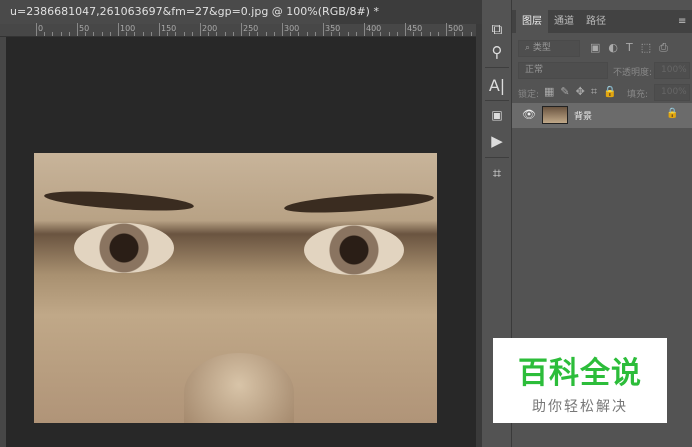 The image size is (692, 447). I want to click on ruler-tick-label: 150, so click(169, 28).